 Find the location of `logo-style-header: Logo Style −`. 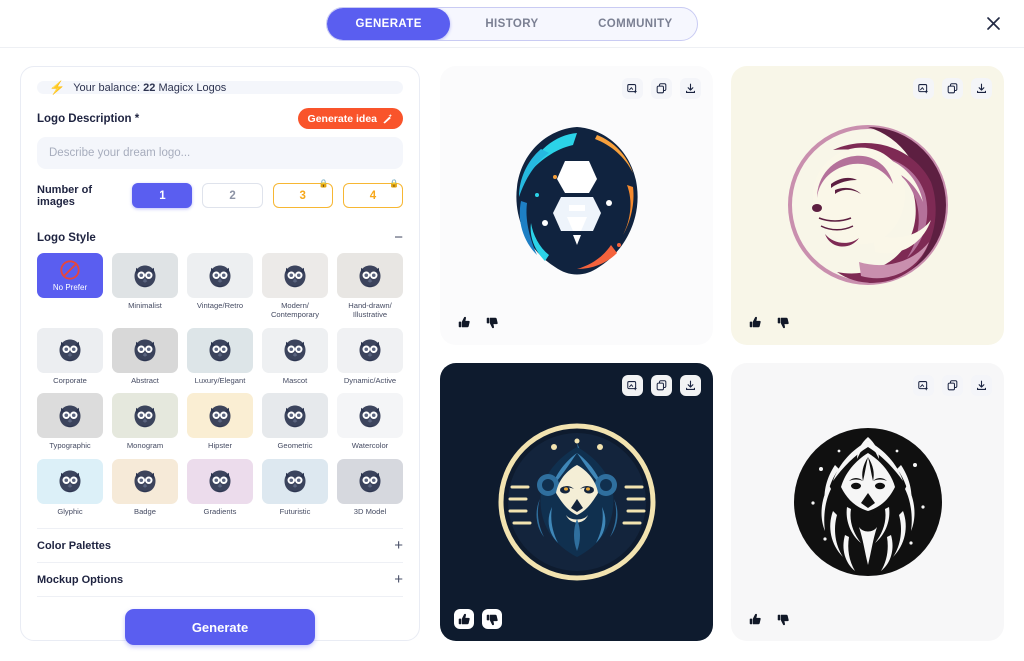

logo-style-header: Logo Style − is located at coordinates (220, 236).